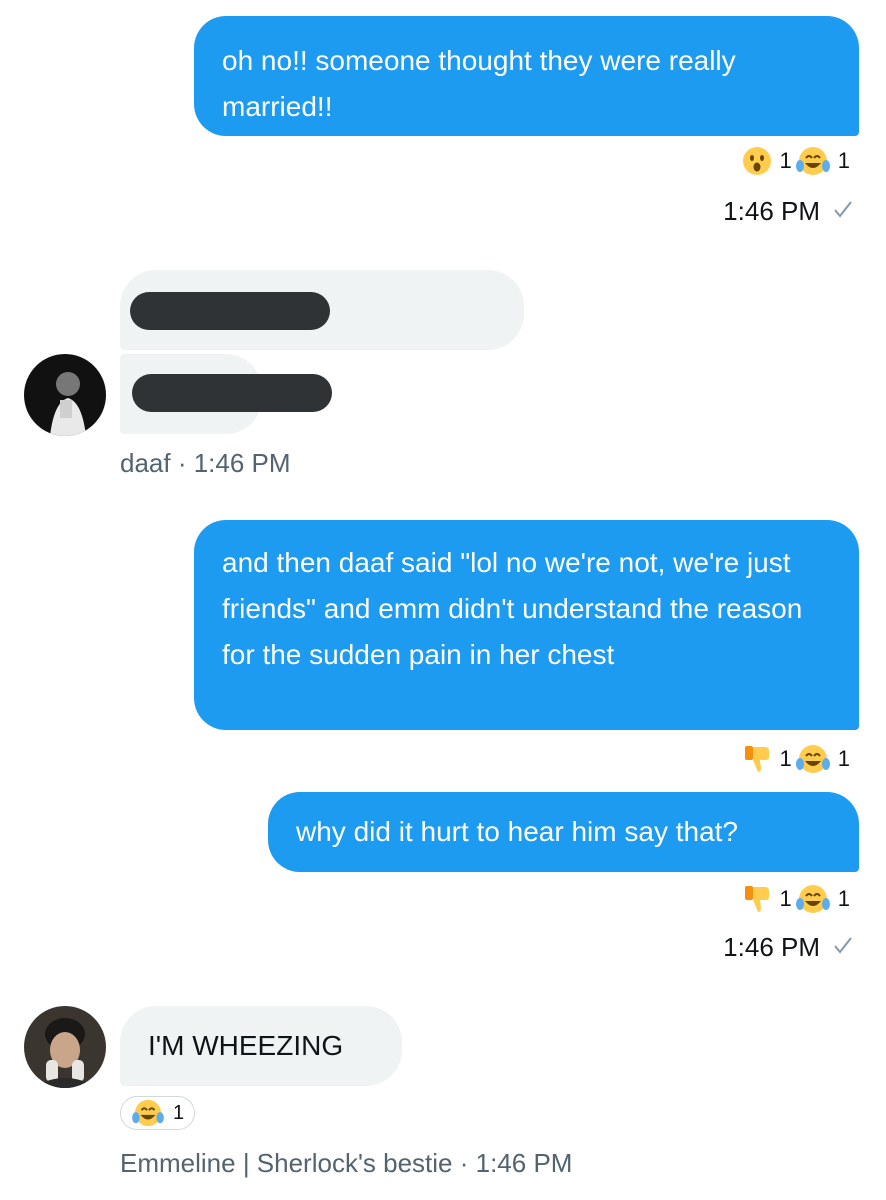 This screenshot has height=1200, width=886. I want to click on reaction-pill: 1, so click(158, 1113).